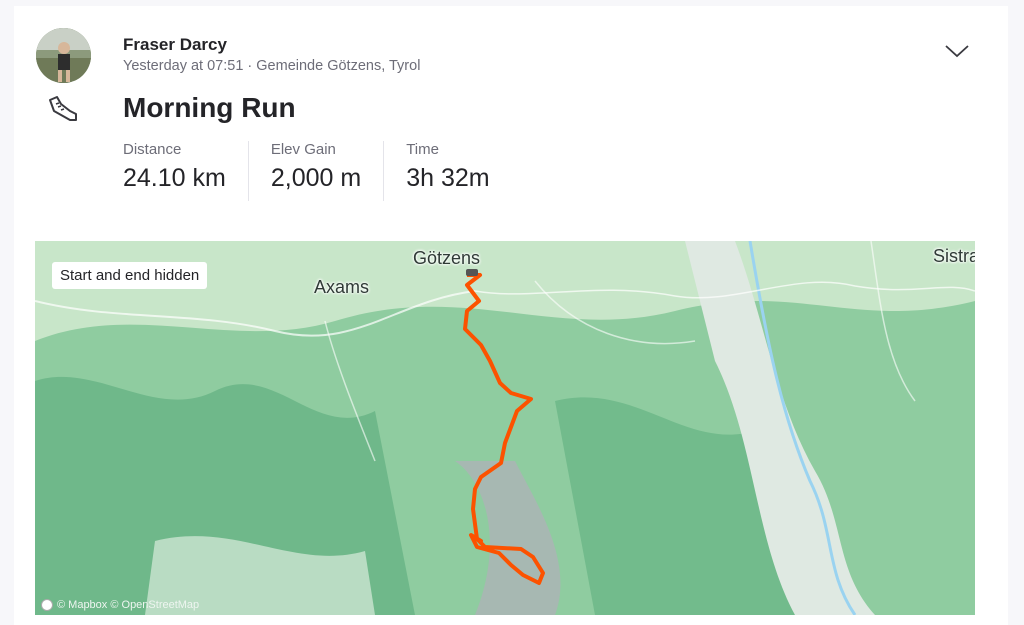 The width and height of the screenshot is (1024, 625). I want to click on place-label-gotzens: Götzens, so click(447, 258).